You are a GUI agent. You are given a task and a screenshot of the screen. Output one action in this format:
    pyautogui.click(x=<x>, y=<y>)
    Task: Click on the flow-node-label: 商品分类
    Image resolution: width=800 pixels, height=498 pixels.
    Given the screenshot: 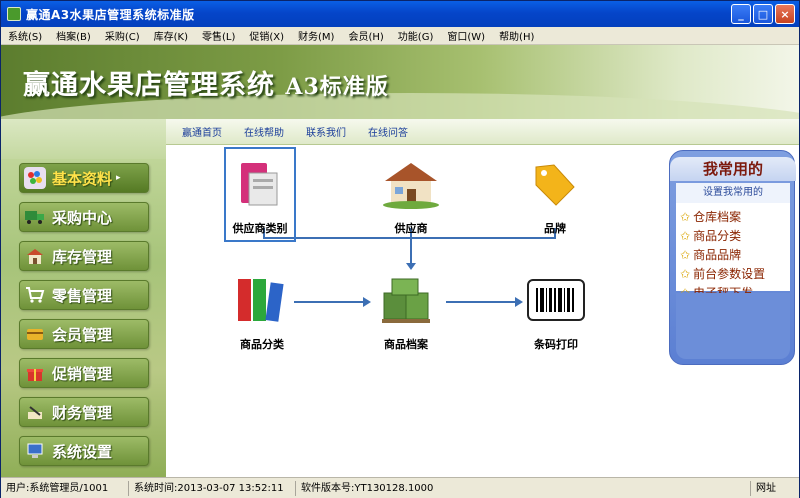 What is the action you would take?
    pyautogui.click(x=262, y=344)
    